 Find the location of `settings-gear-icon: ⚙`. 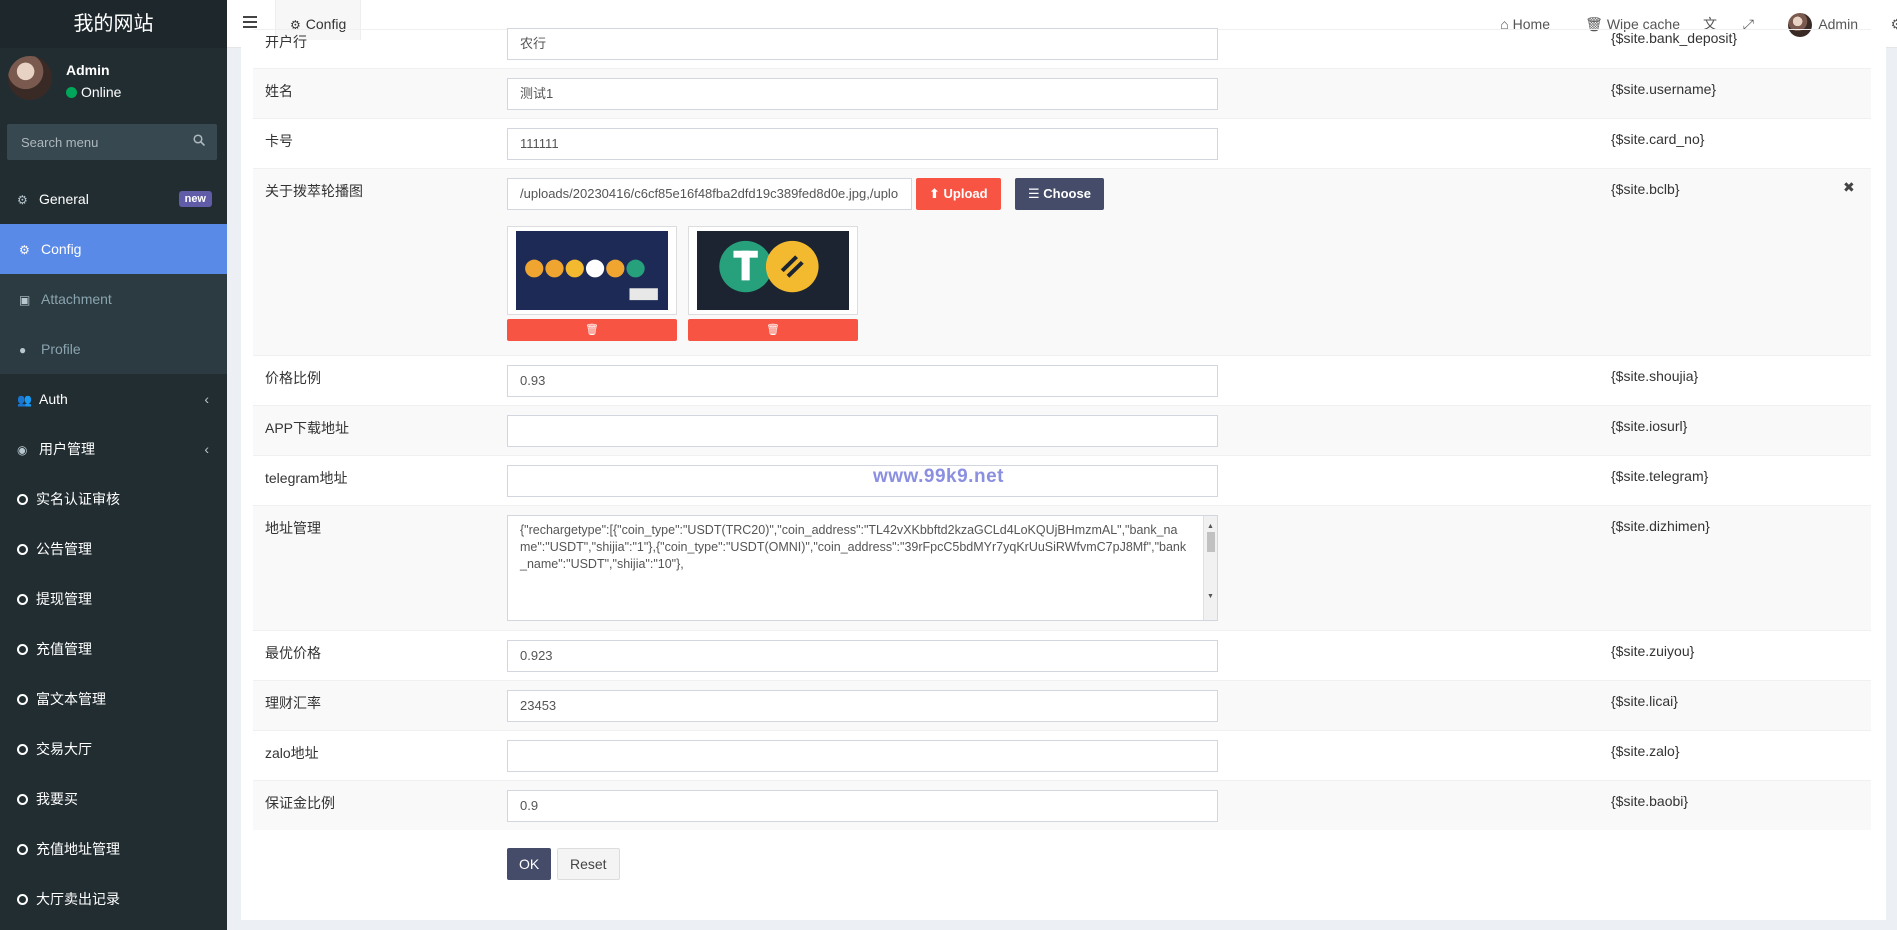

settings-gear-icon: ⚙ is located at coordinates (1893, 24).